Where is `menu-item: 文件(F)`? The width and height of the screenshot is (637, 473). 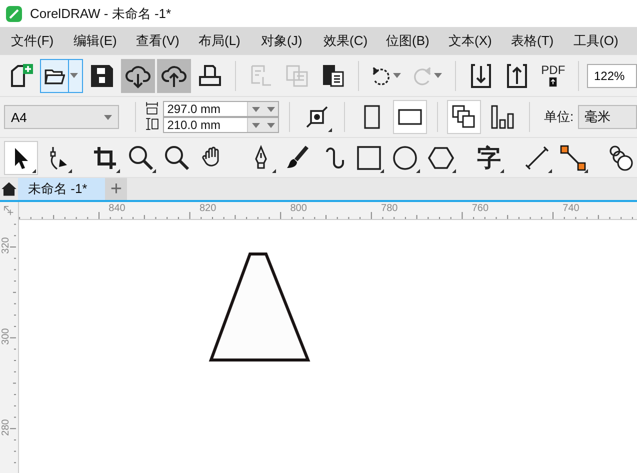 menu-item: 文件(F) is located at coordinates (31, 41).